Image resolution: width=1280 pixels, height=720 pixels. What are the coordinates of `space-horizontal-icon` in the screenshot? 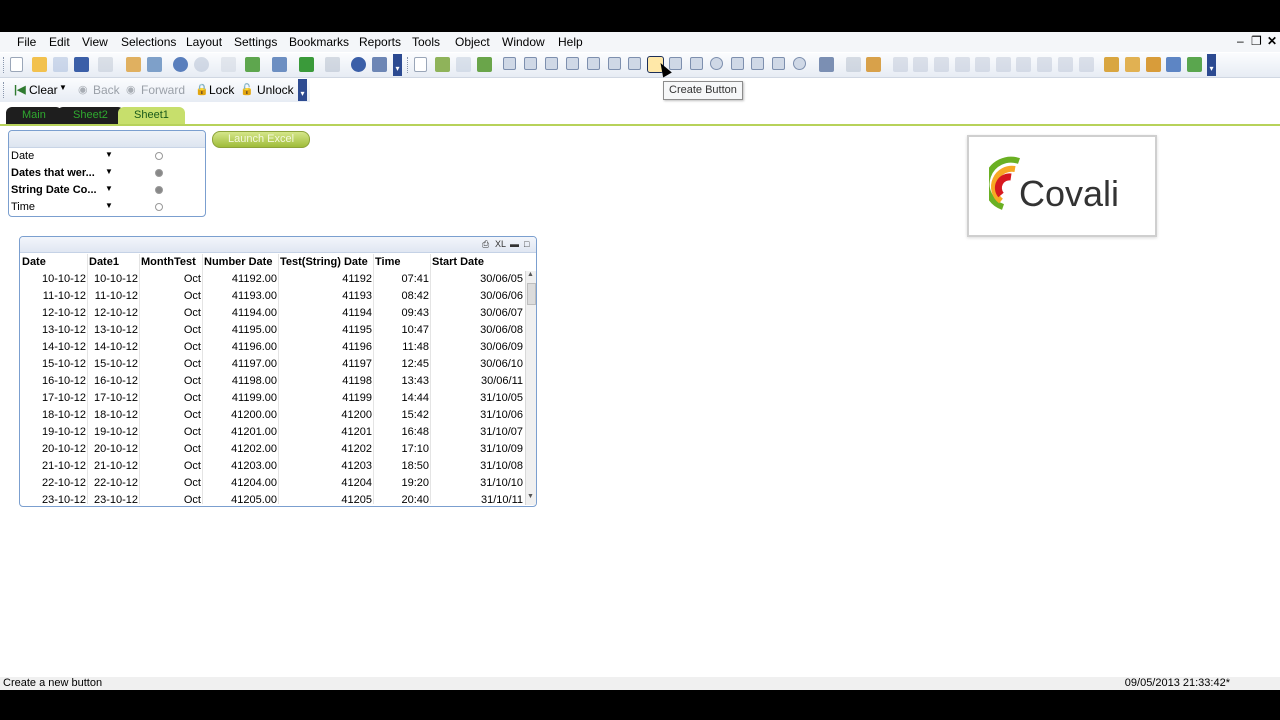 It's located at (1023, 64).